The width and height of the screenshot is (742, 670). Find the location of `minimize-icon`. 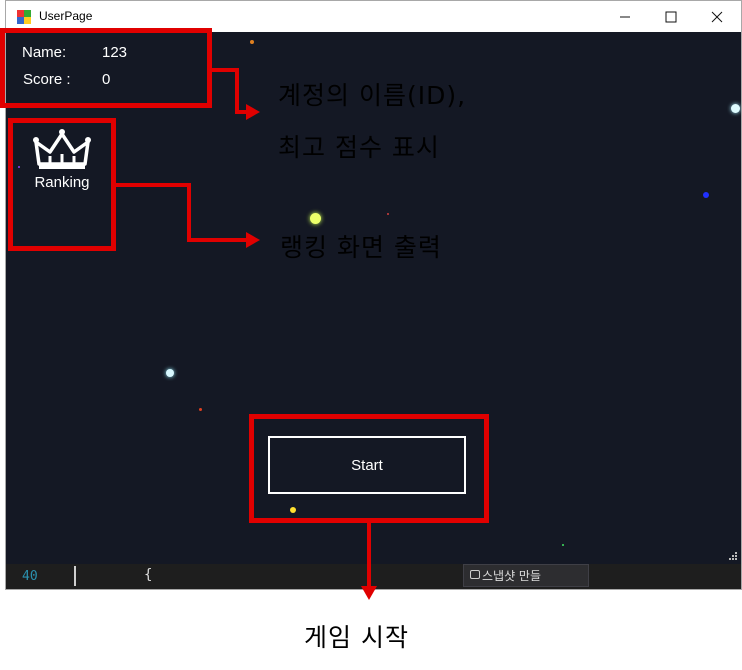

minimize-icon is located at coordinates (625, 16).